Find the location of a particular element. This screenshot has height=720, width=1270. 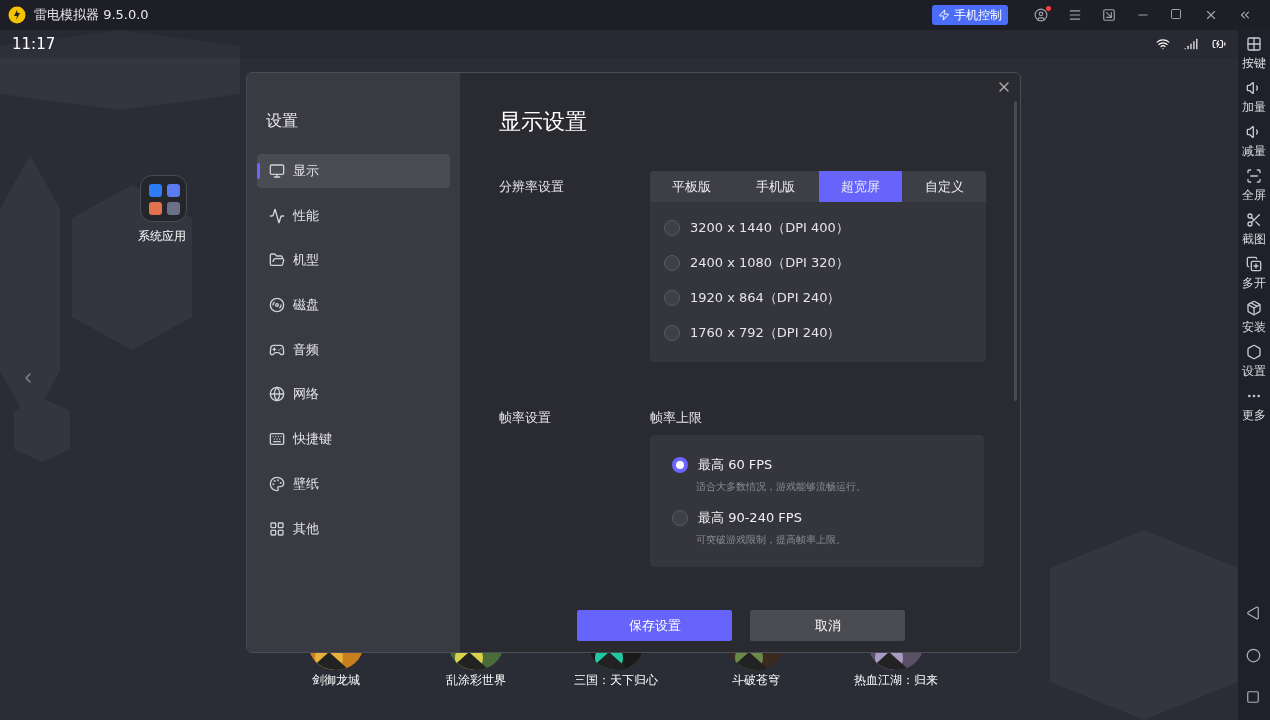

toolbar-button: 加量 is located at coordinates (1254, 98).